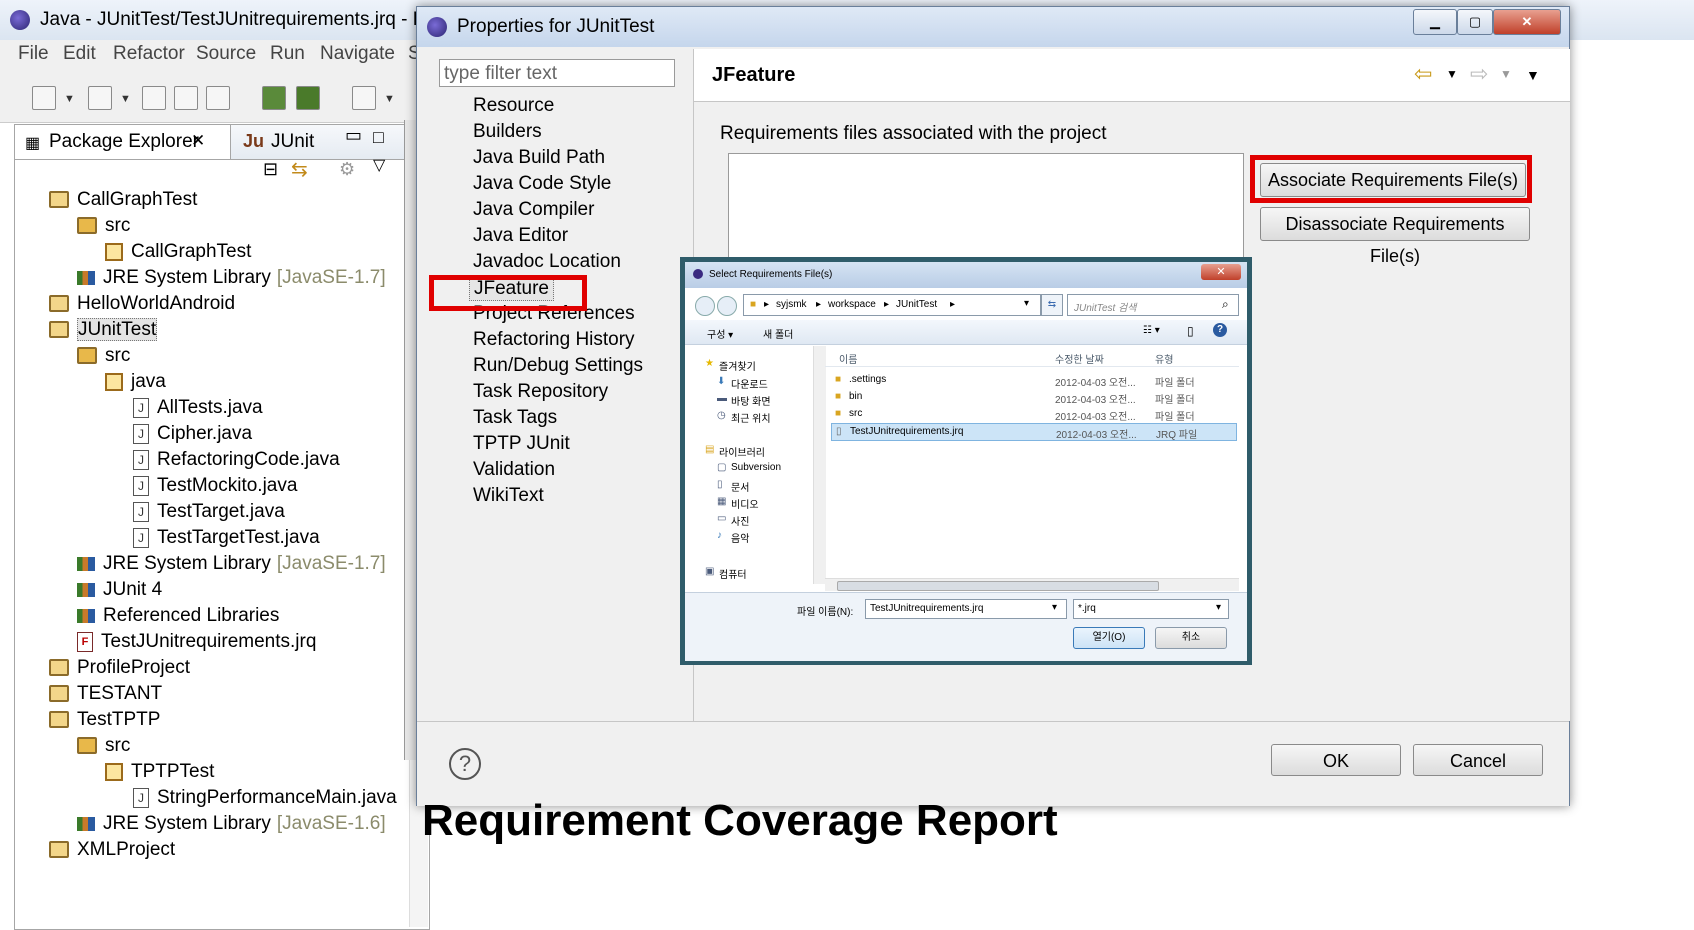 The height and width of the screenshot is (930, 1694). Describe the element at coordinates (299, 169) in the screenshot. I see `link-with-editor-icon: ⇆` at that location.